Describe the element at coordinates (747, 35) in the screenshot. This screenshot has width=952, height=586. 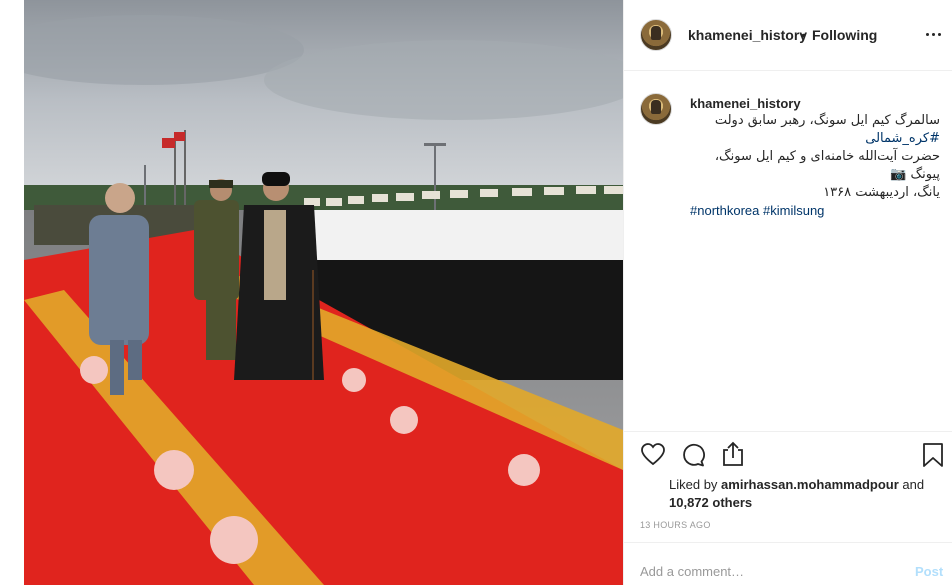
I see `header-username: khamenei_history` at that location.